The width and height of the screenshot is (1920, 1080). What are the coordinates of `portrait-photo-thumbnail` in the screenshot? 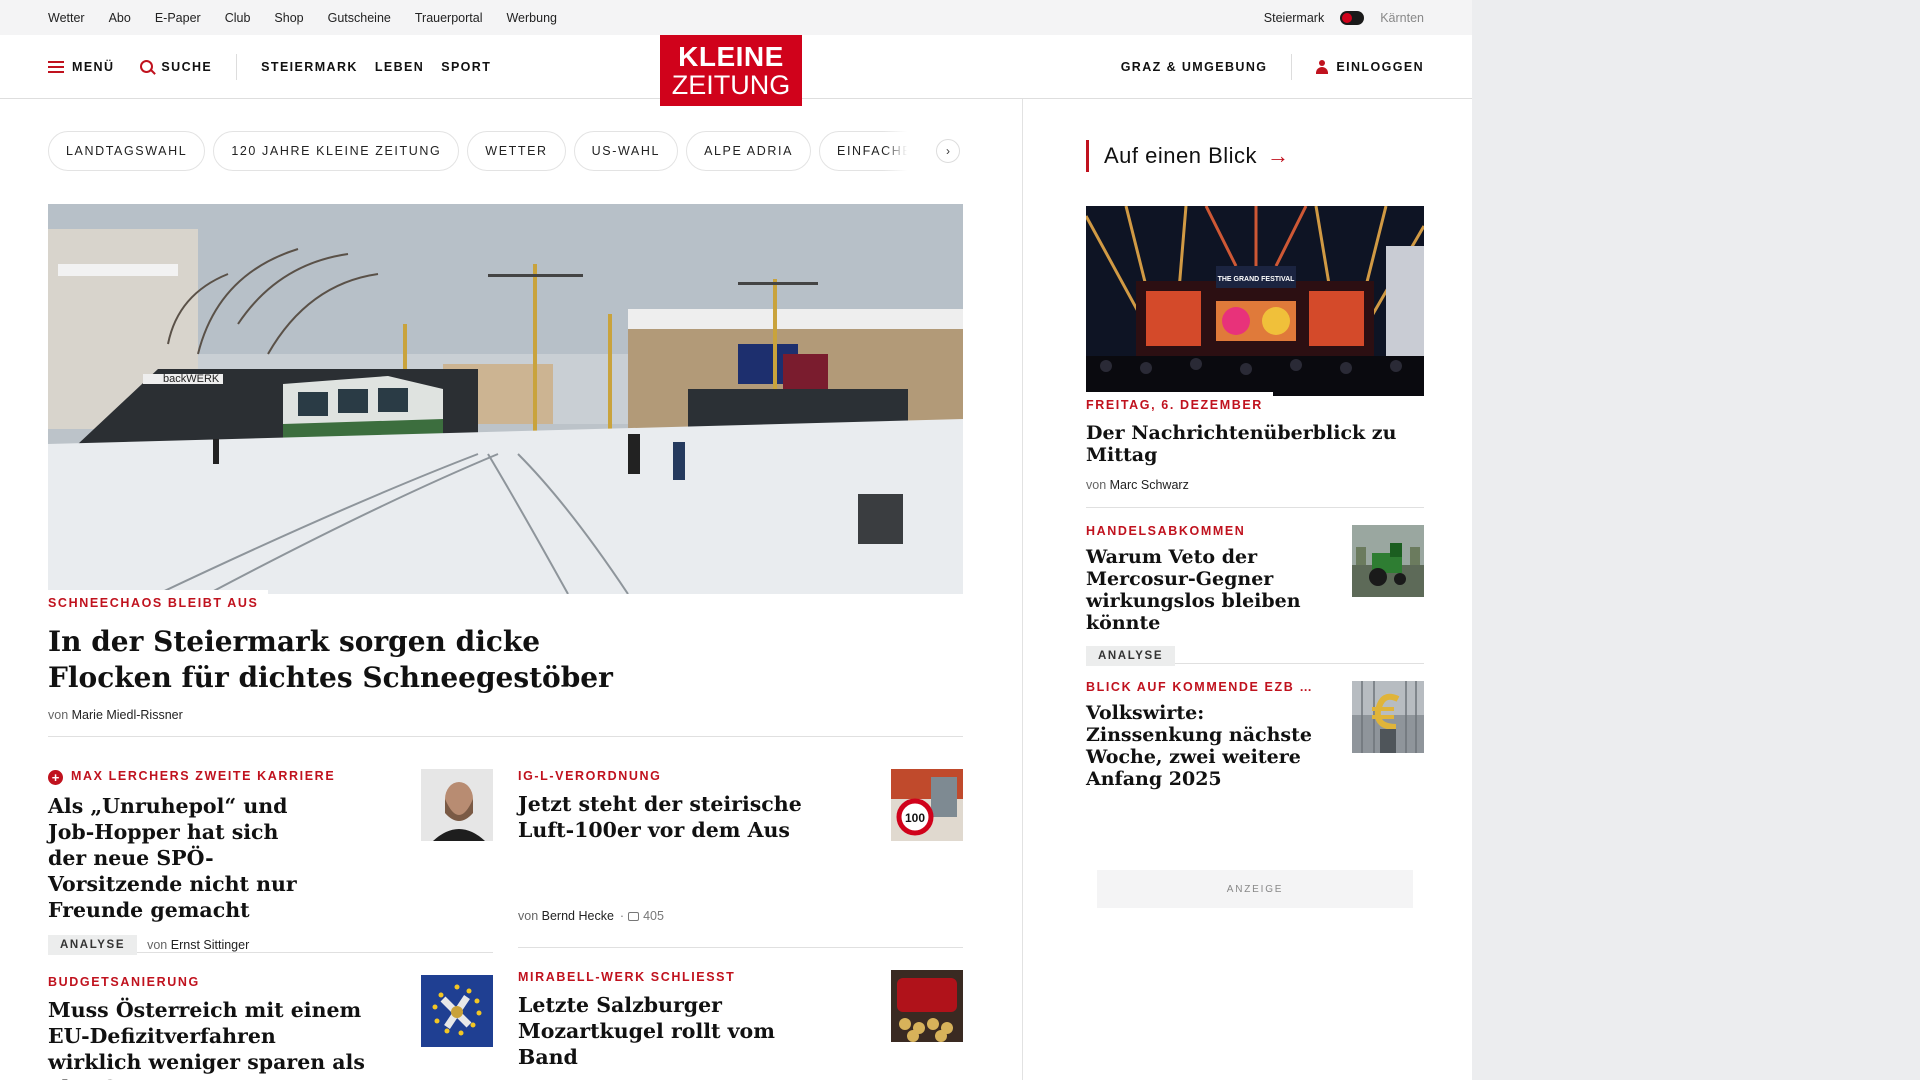 It's located at (457, 805).